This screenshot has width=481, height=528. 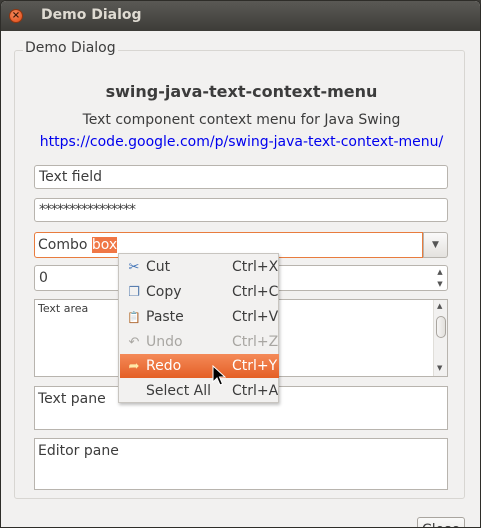 I want to click on menu-item-shortcut: Ctrl+Y, so click(x=255, y=366).